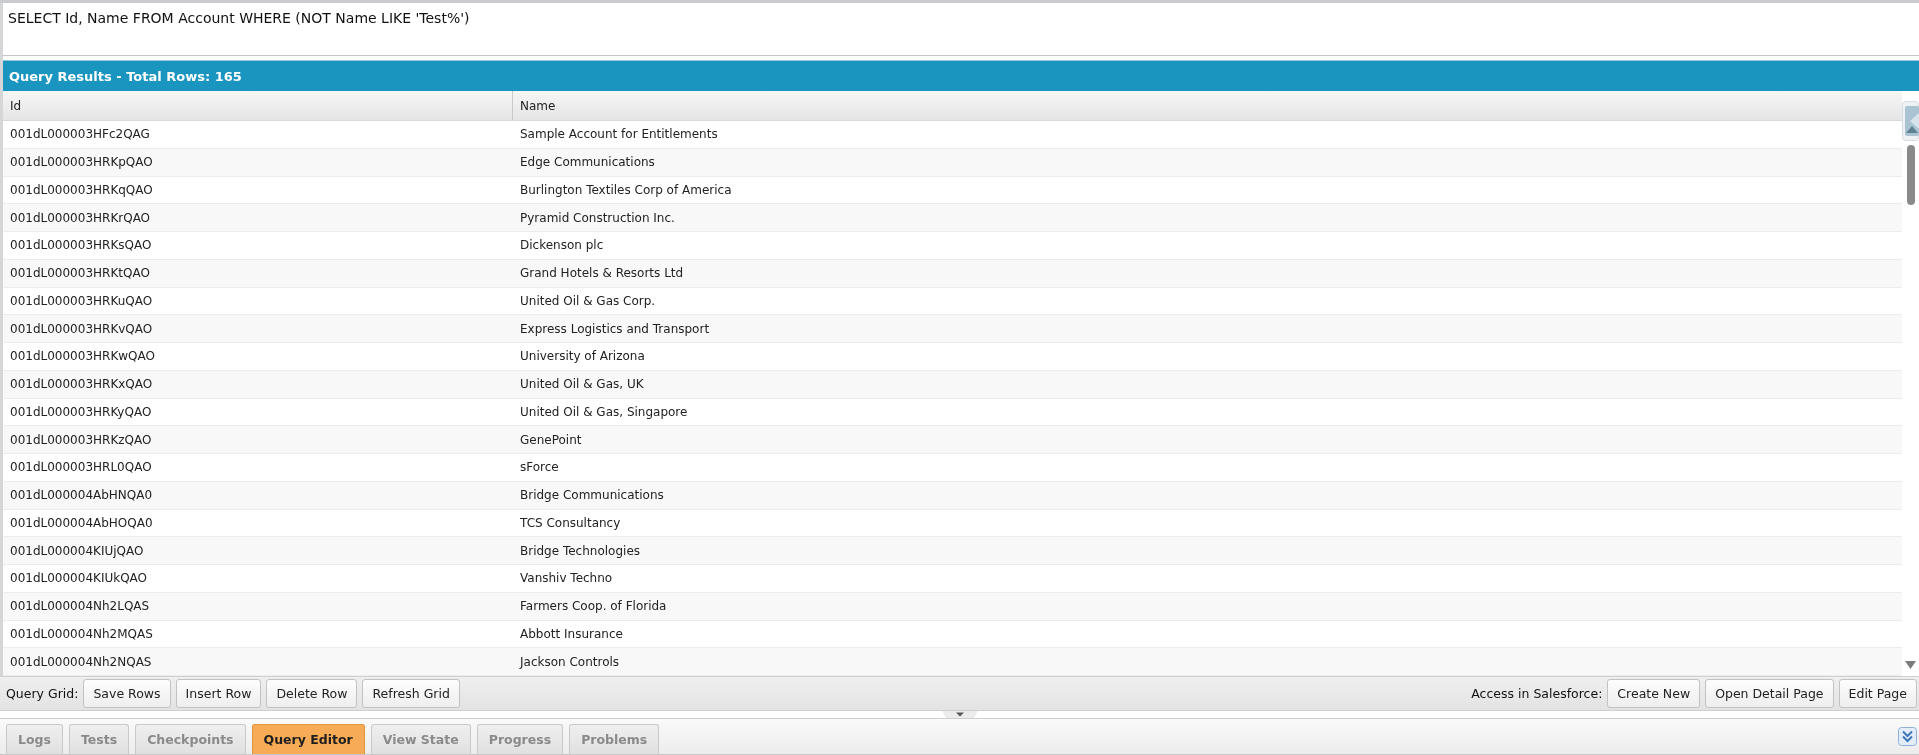  Describe the element at coordinates (588, 301) in the screenshot. I see `table-cell-text: United Oil & Gas Corp.` at that location.